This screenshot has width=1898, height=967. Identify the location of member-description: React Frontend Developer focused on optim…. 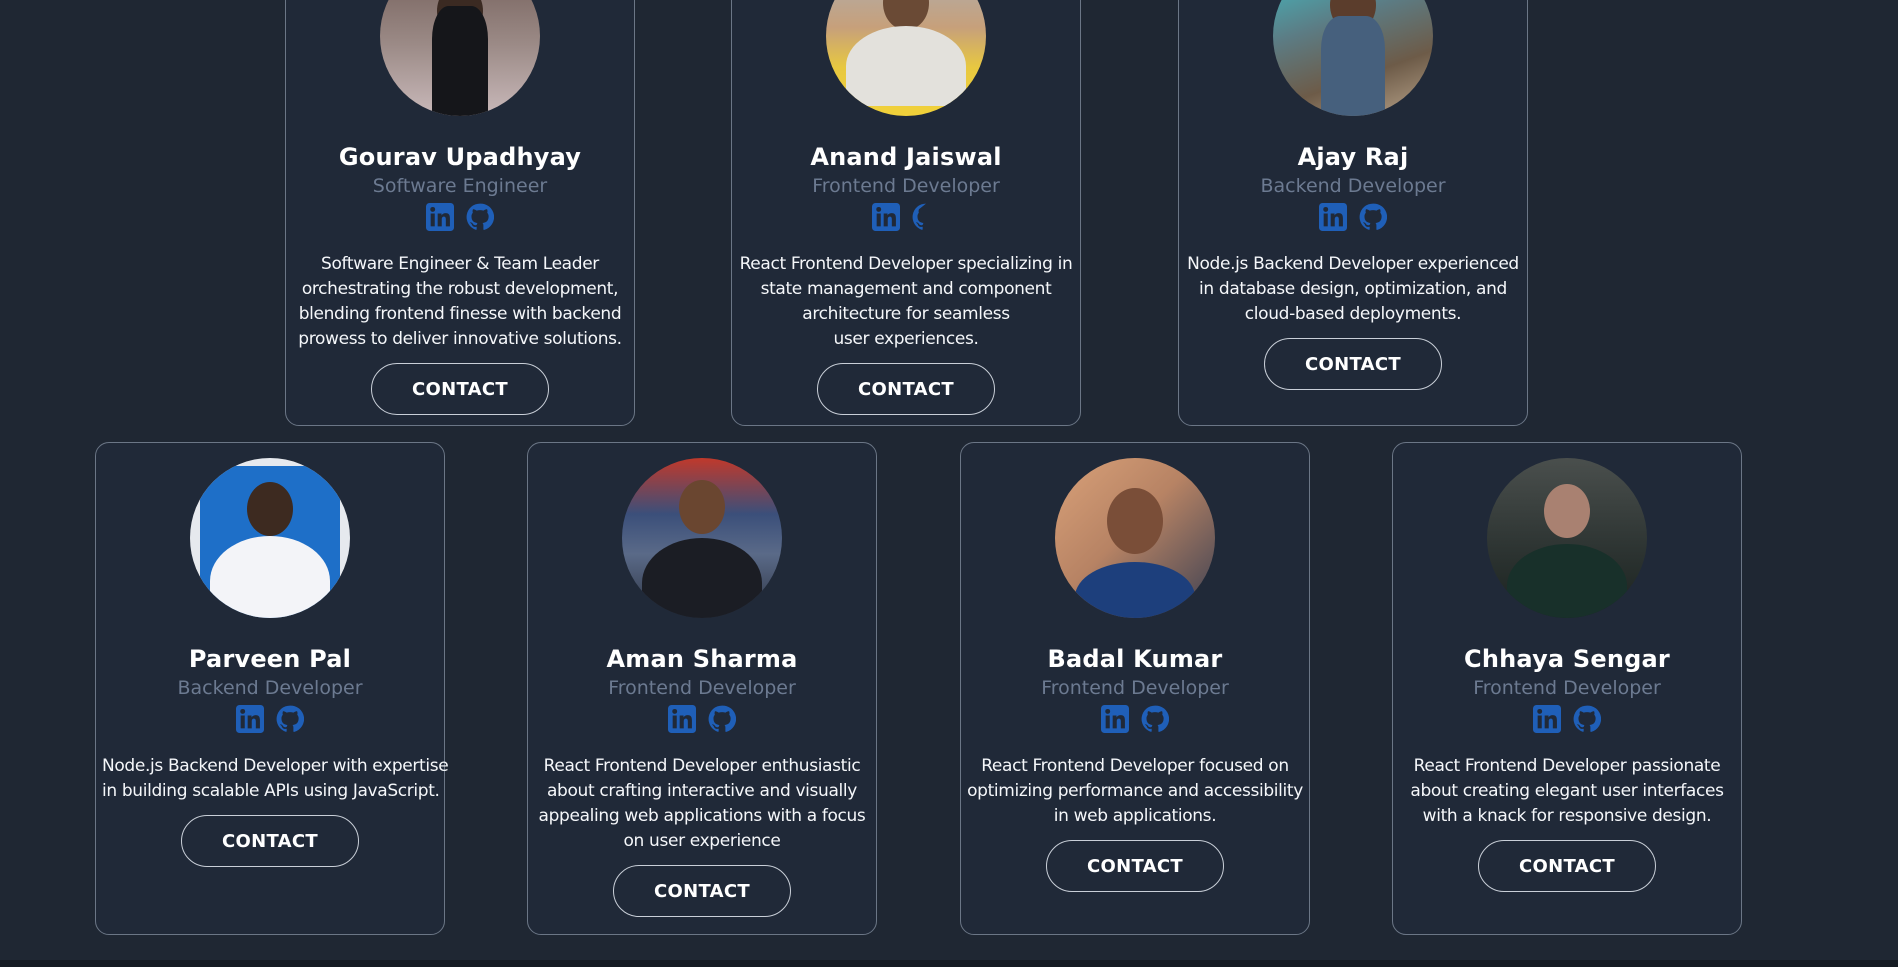
(1135, 791).